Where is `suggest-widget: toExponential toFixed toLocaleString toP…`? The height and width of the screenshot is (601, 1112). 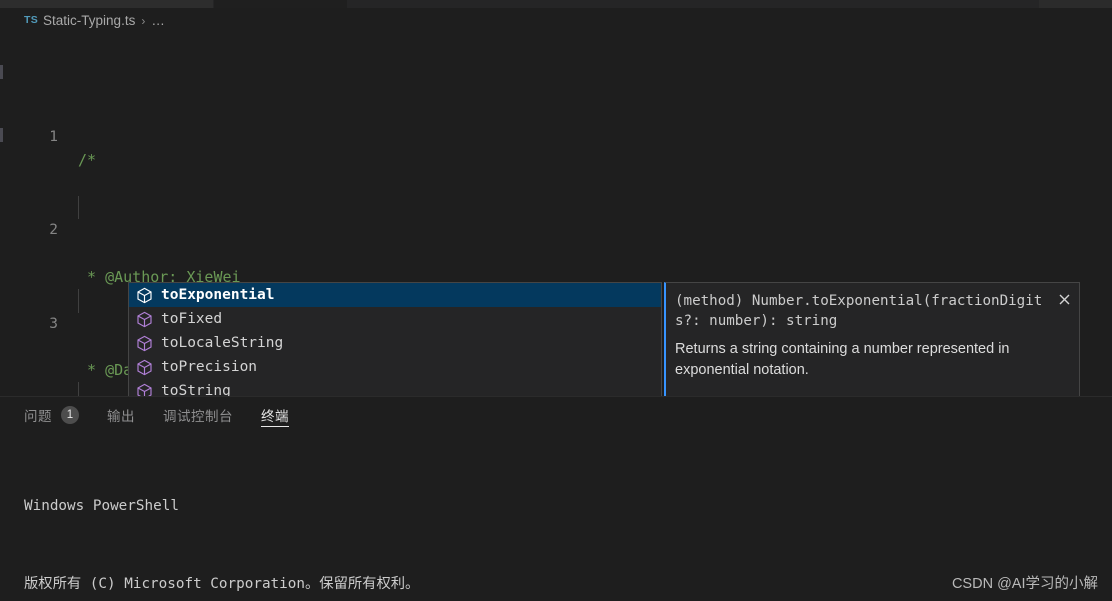 suggest-widget: toExponential toFixed toLocaleString toP… is located at coordinates (395, 339).